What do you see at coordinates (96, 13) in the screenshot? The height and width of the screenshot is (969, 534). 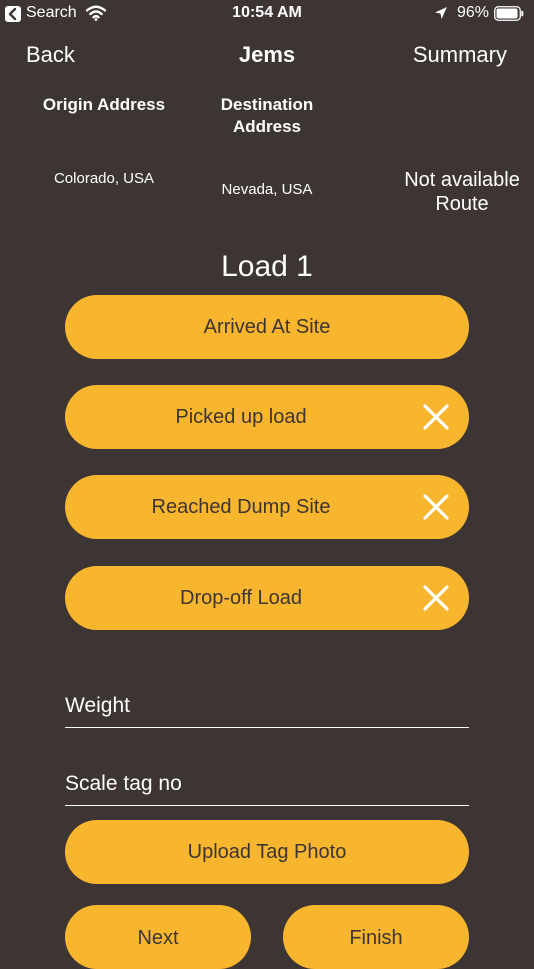 I see `wifi-icon` at bounding box center [96, 13].